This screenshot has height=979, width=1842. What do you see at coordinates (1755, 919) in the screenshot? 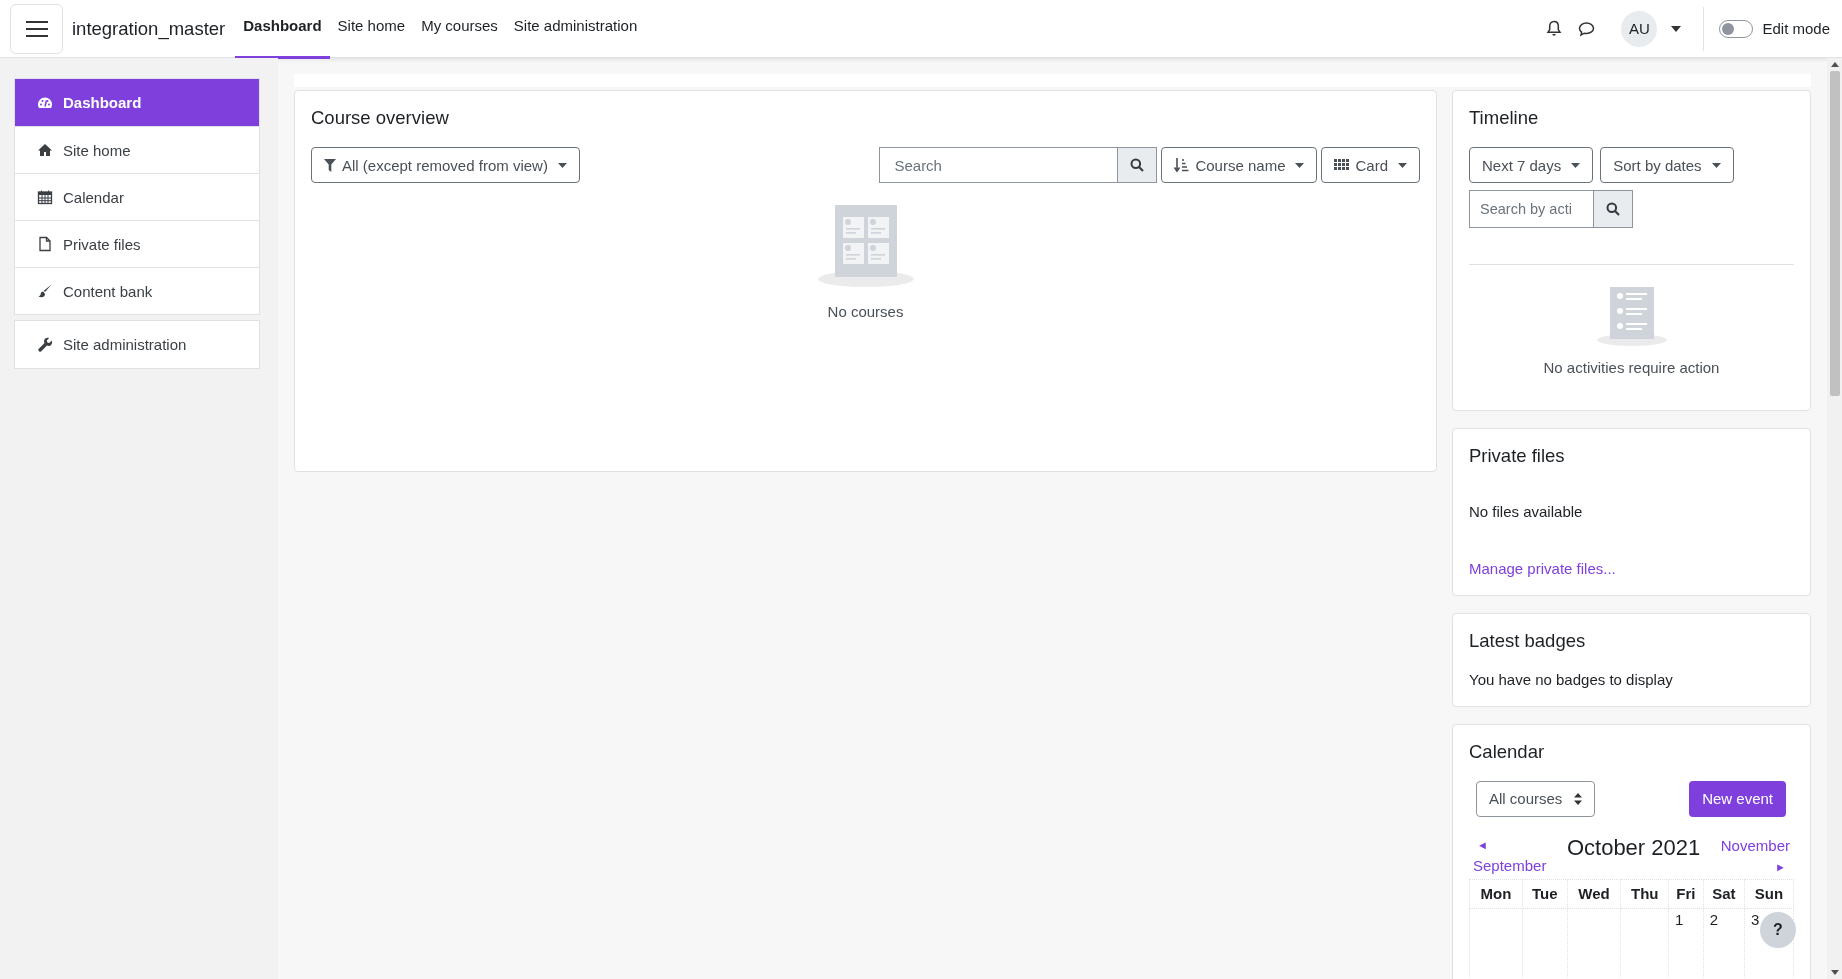
I see `day-number: 3` at bounding box center [1755, 919].